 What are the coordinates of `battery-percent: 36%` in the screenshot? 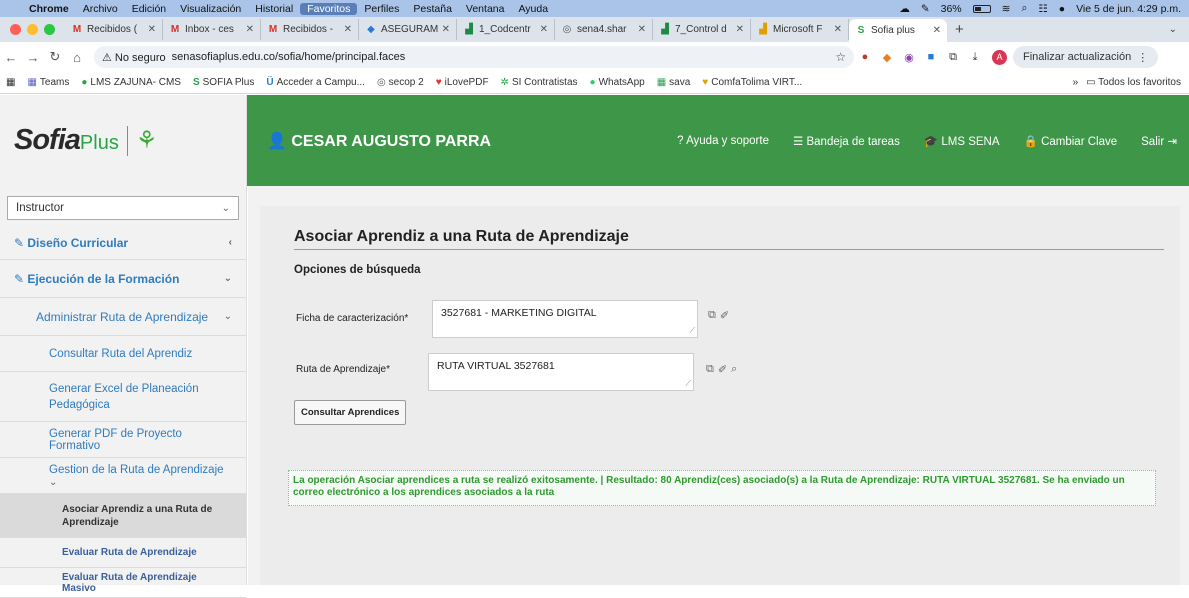 It's located at (951, 9).